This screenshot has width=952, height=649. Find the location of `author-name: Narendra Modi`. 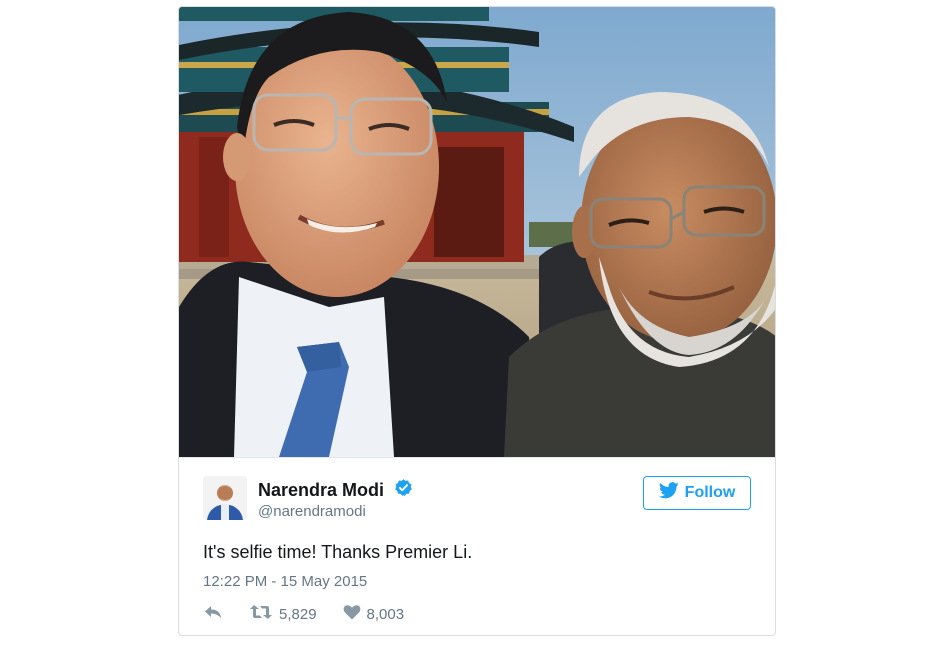

author-name: Narendra Modi is located at coordinates (335, 490).